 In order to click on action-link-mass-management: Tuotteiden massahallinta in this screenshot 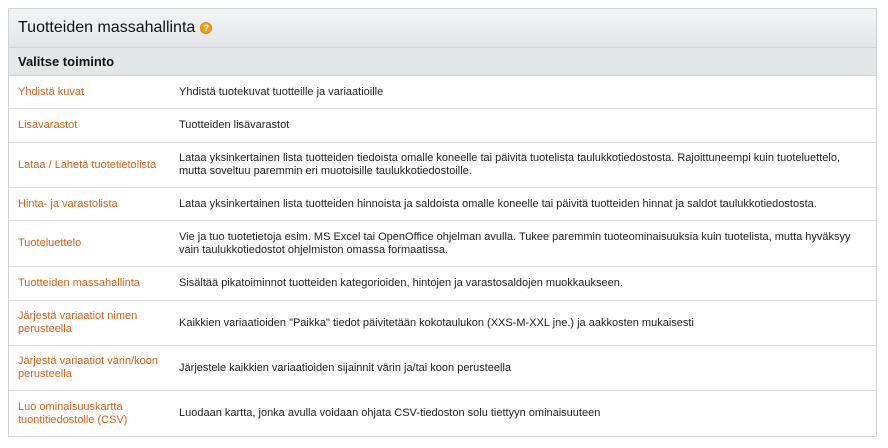, I will do `click(94, 283)`.